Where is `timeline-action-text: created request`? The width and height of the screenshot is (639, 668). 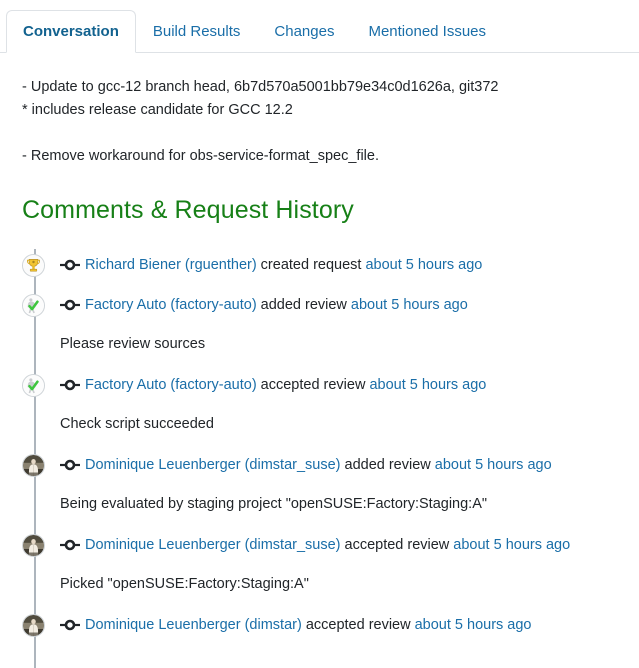
timeline-action-text: created request is located at coordinates (311, 265).